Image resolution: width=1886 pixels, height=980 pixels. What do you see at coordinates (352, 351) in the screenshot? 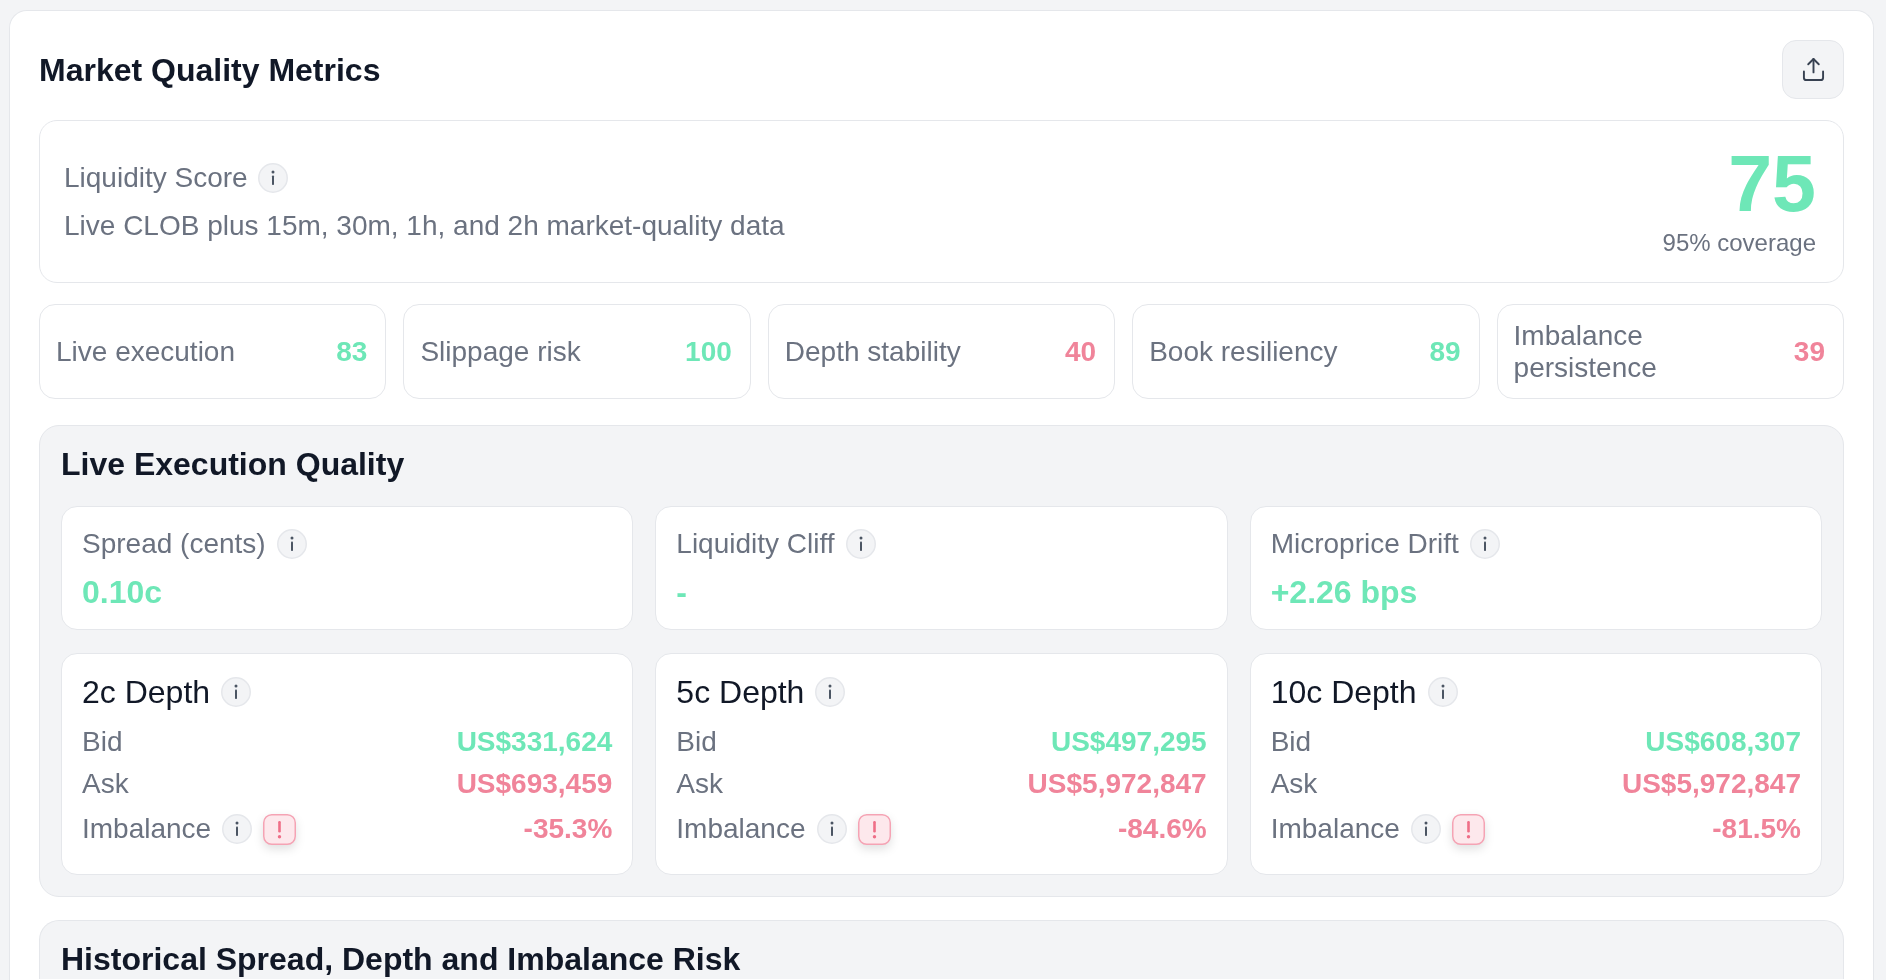
I see `metric-value: 83` at bounding box center [352, 351].